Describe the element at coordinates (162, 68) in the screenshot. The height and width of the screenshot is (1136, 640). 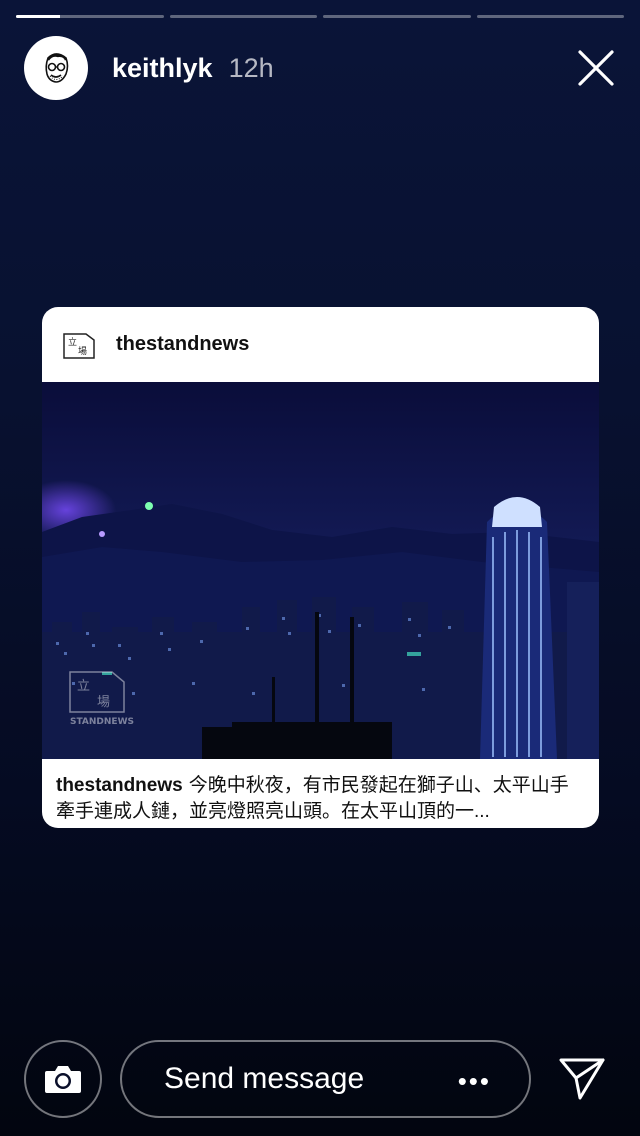
I see `story-username: keithlyk` at that location.